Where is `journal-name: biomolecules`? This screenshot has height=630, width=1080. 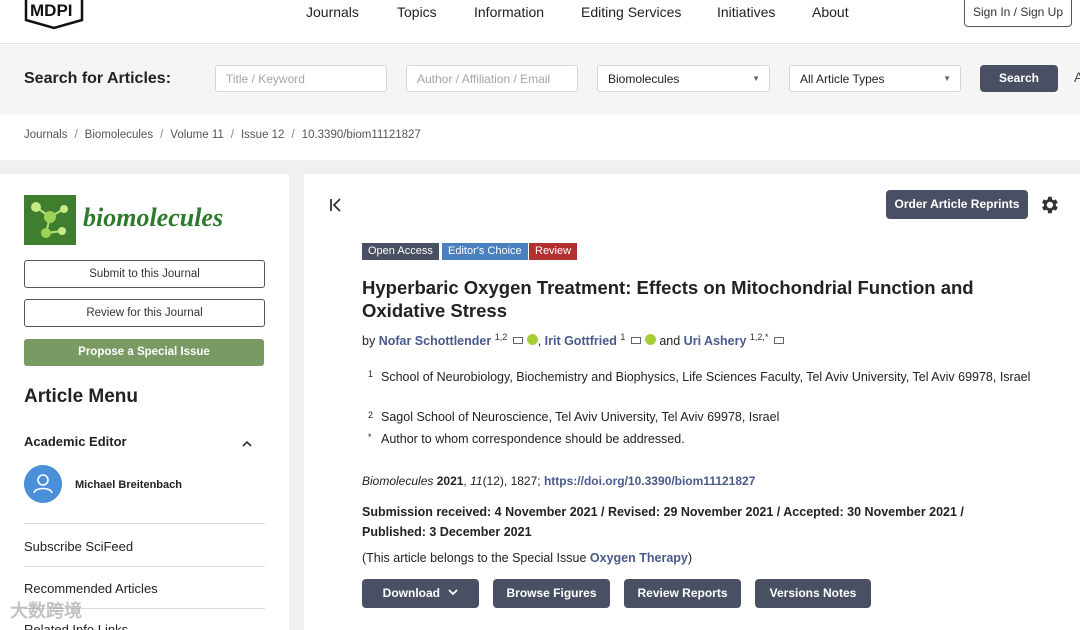
journal-name: biomolecules is located at coordinates (153, 218).